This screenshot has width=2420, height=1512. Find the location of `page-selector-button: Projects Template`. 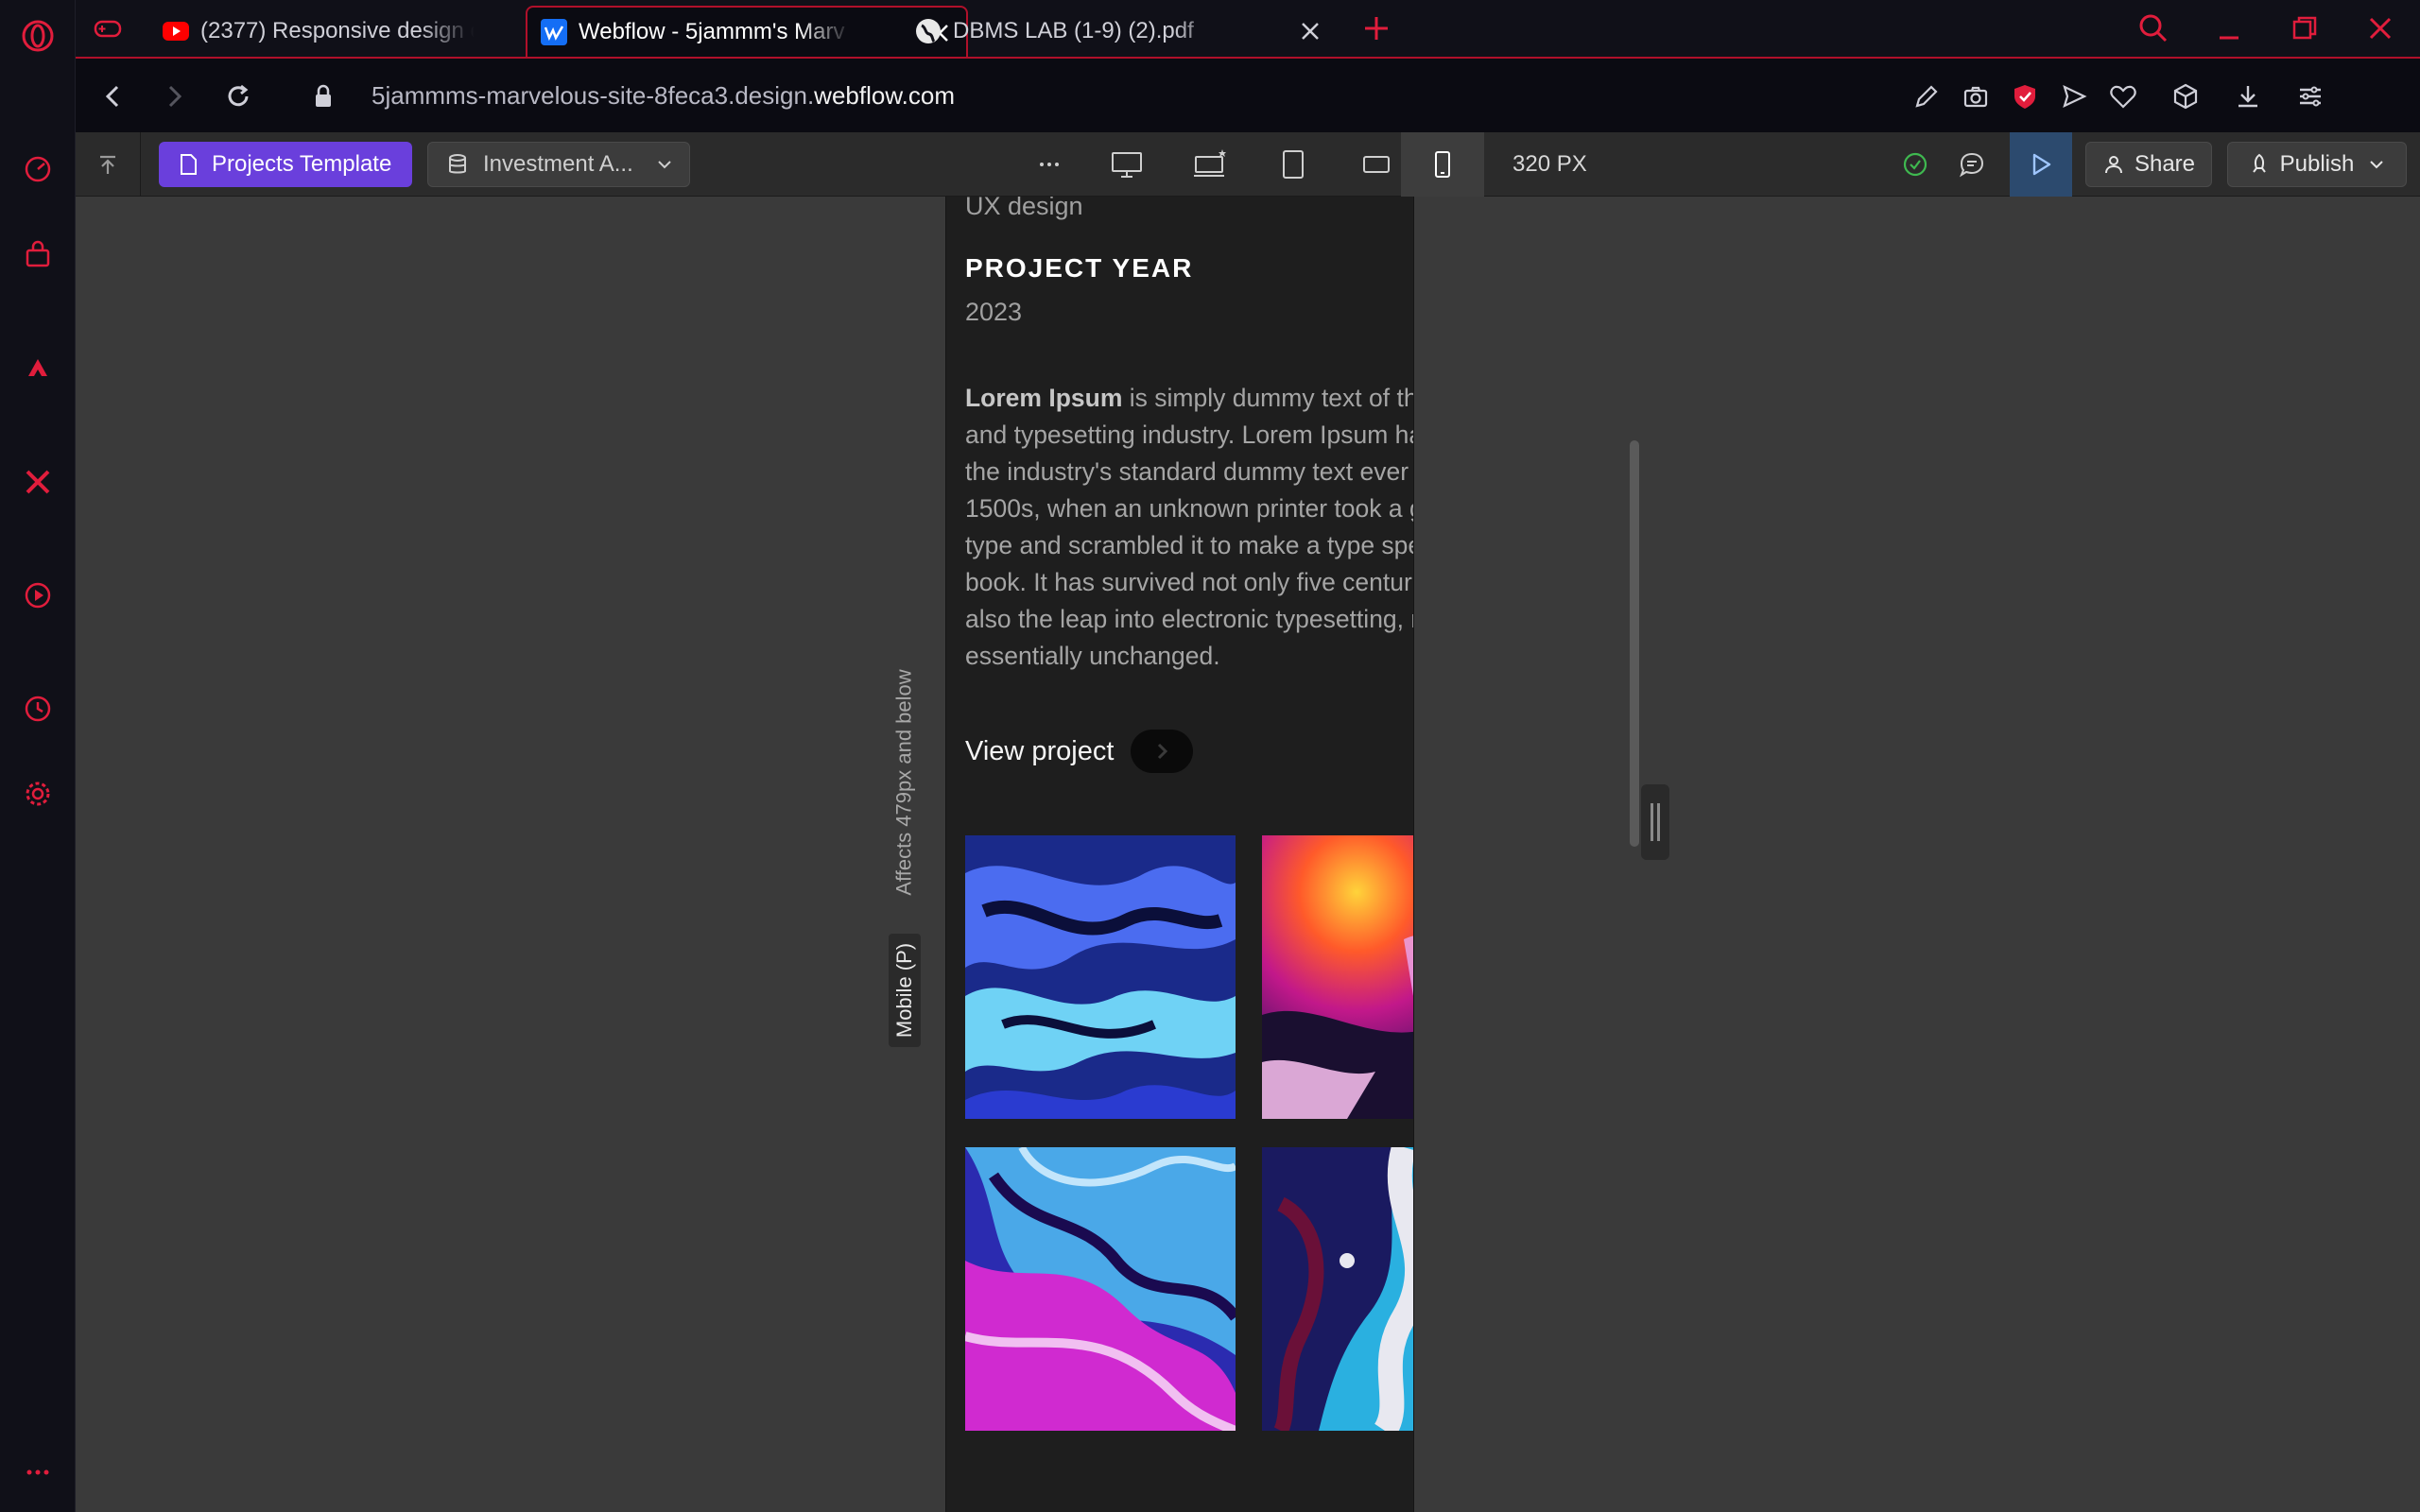

page-selector-button: Projects Template is located at coordinates (286, 164).